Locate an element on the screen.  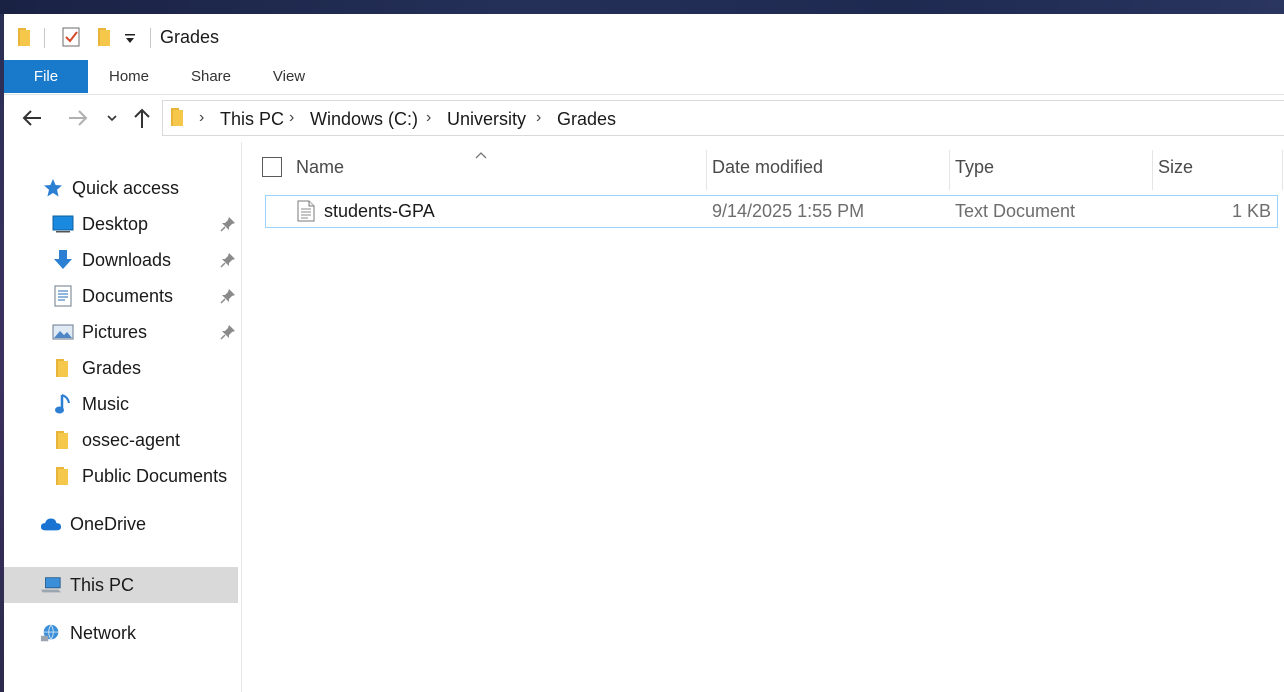
back-button is located at coordinates (32, 118).